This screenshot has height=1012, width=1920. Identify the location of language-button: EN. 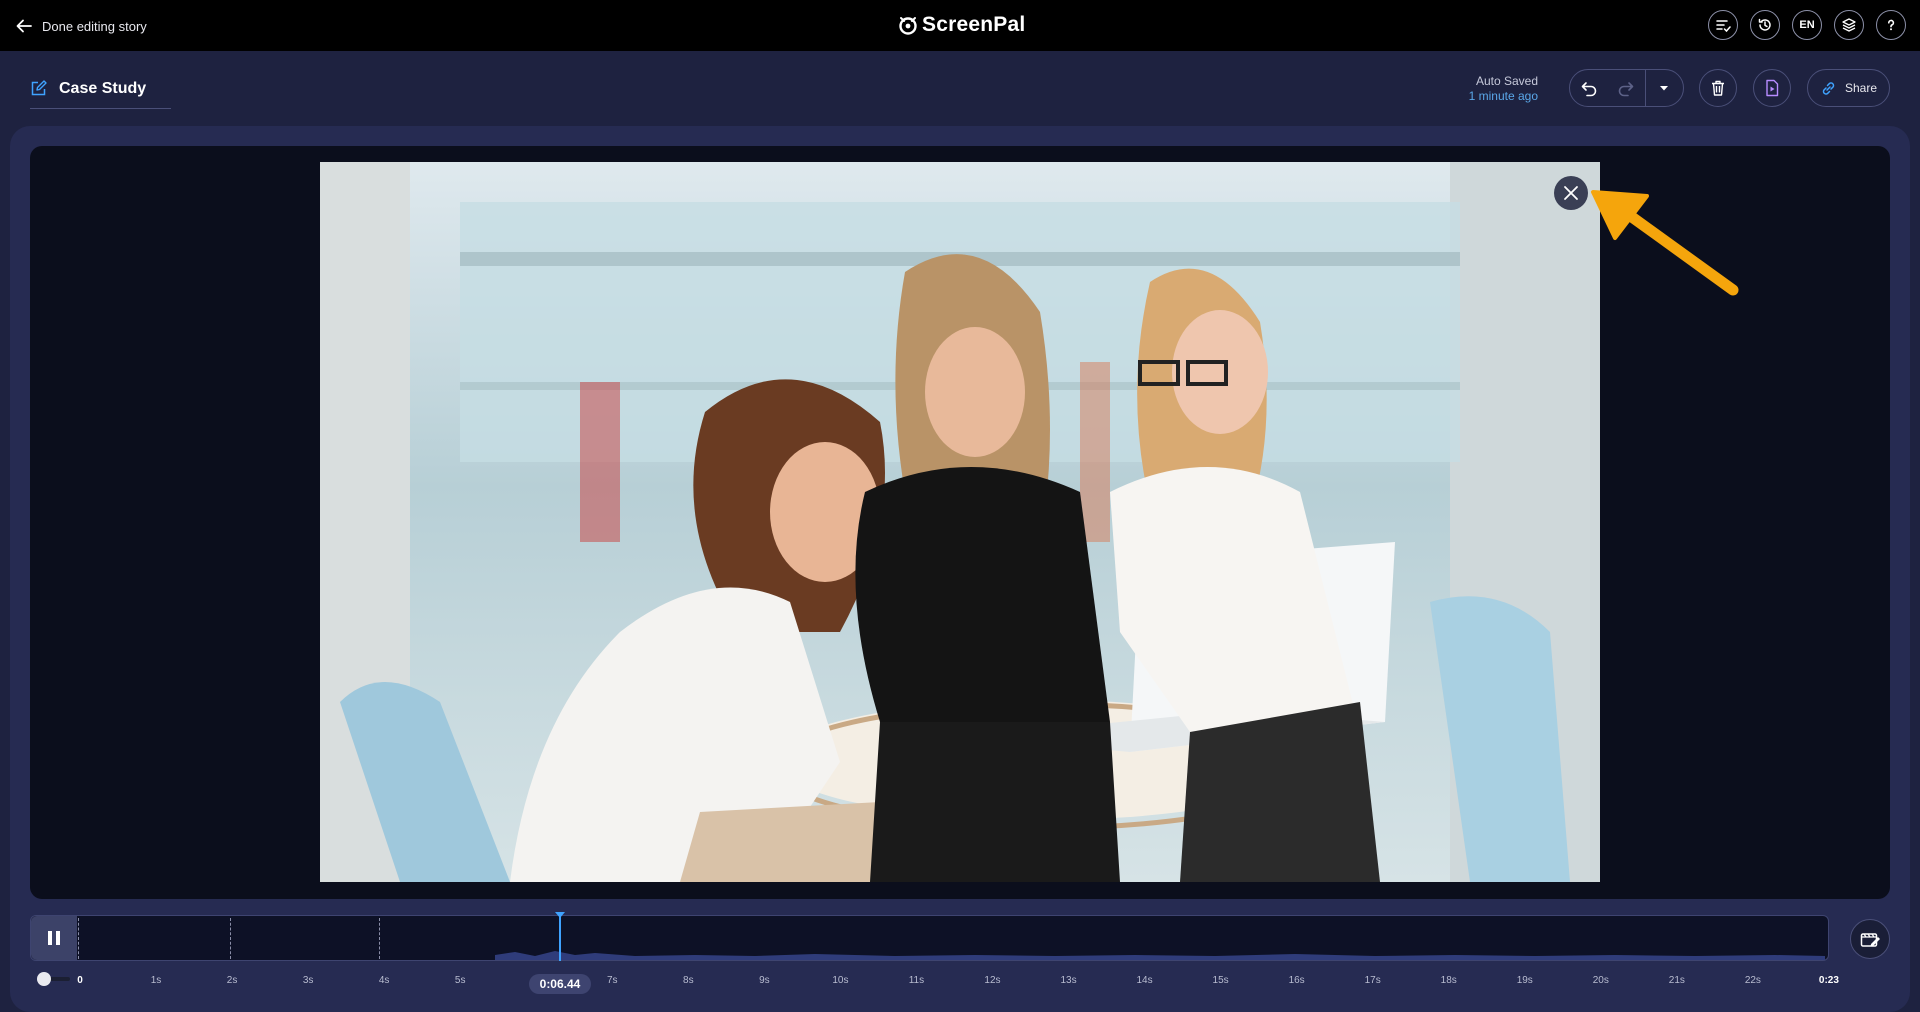
(1807, 25).